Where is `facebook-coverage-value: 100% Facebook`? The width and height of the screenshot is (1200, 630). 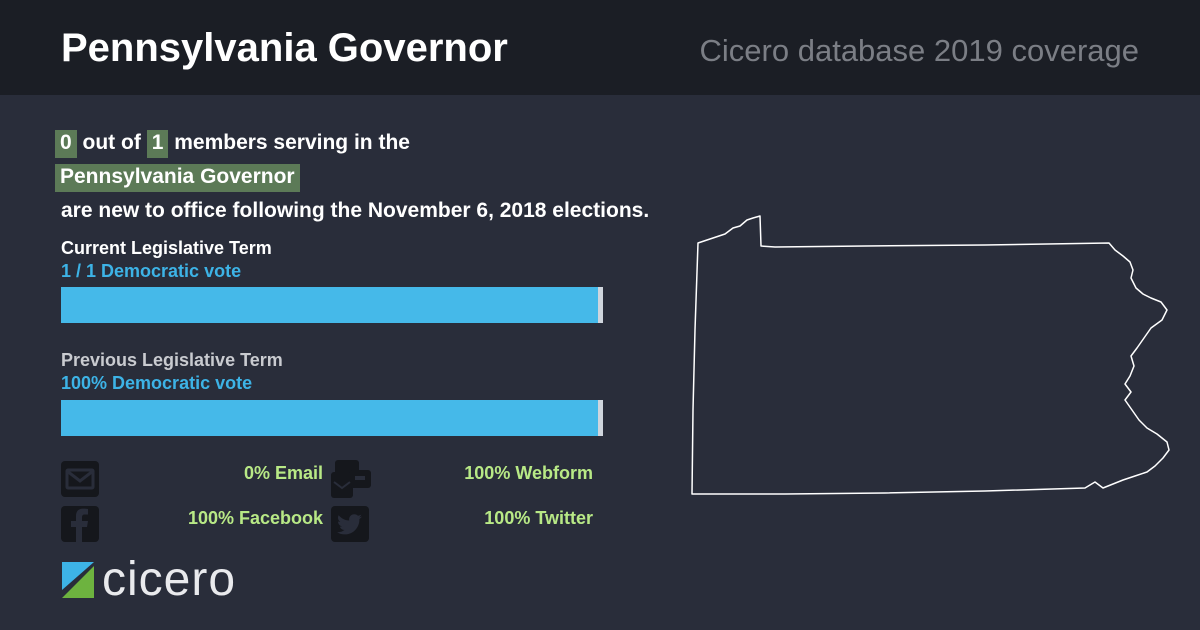 facebook-coverage-value: 100% Facebook is located at coordinates (255, 518).